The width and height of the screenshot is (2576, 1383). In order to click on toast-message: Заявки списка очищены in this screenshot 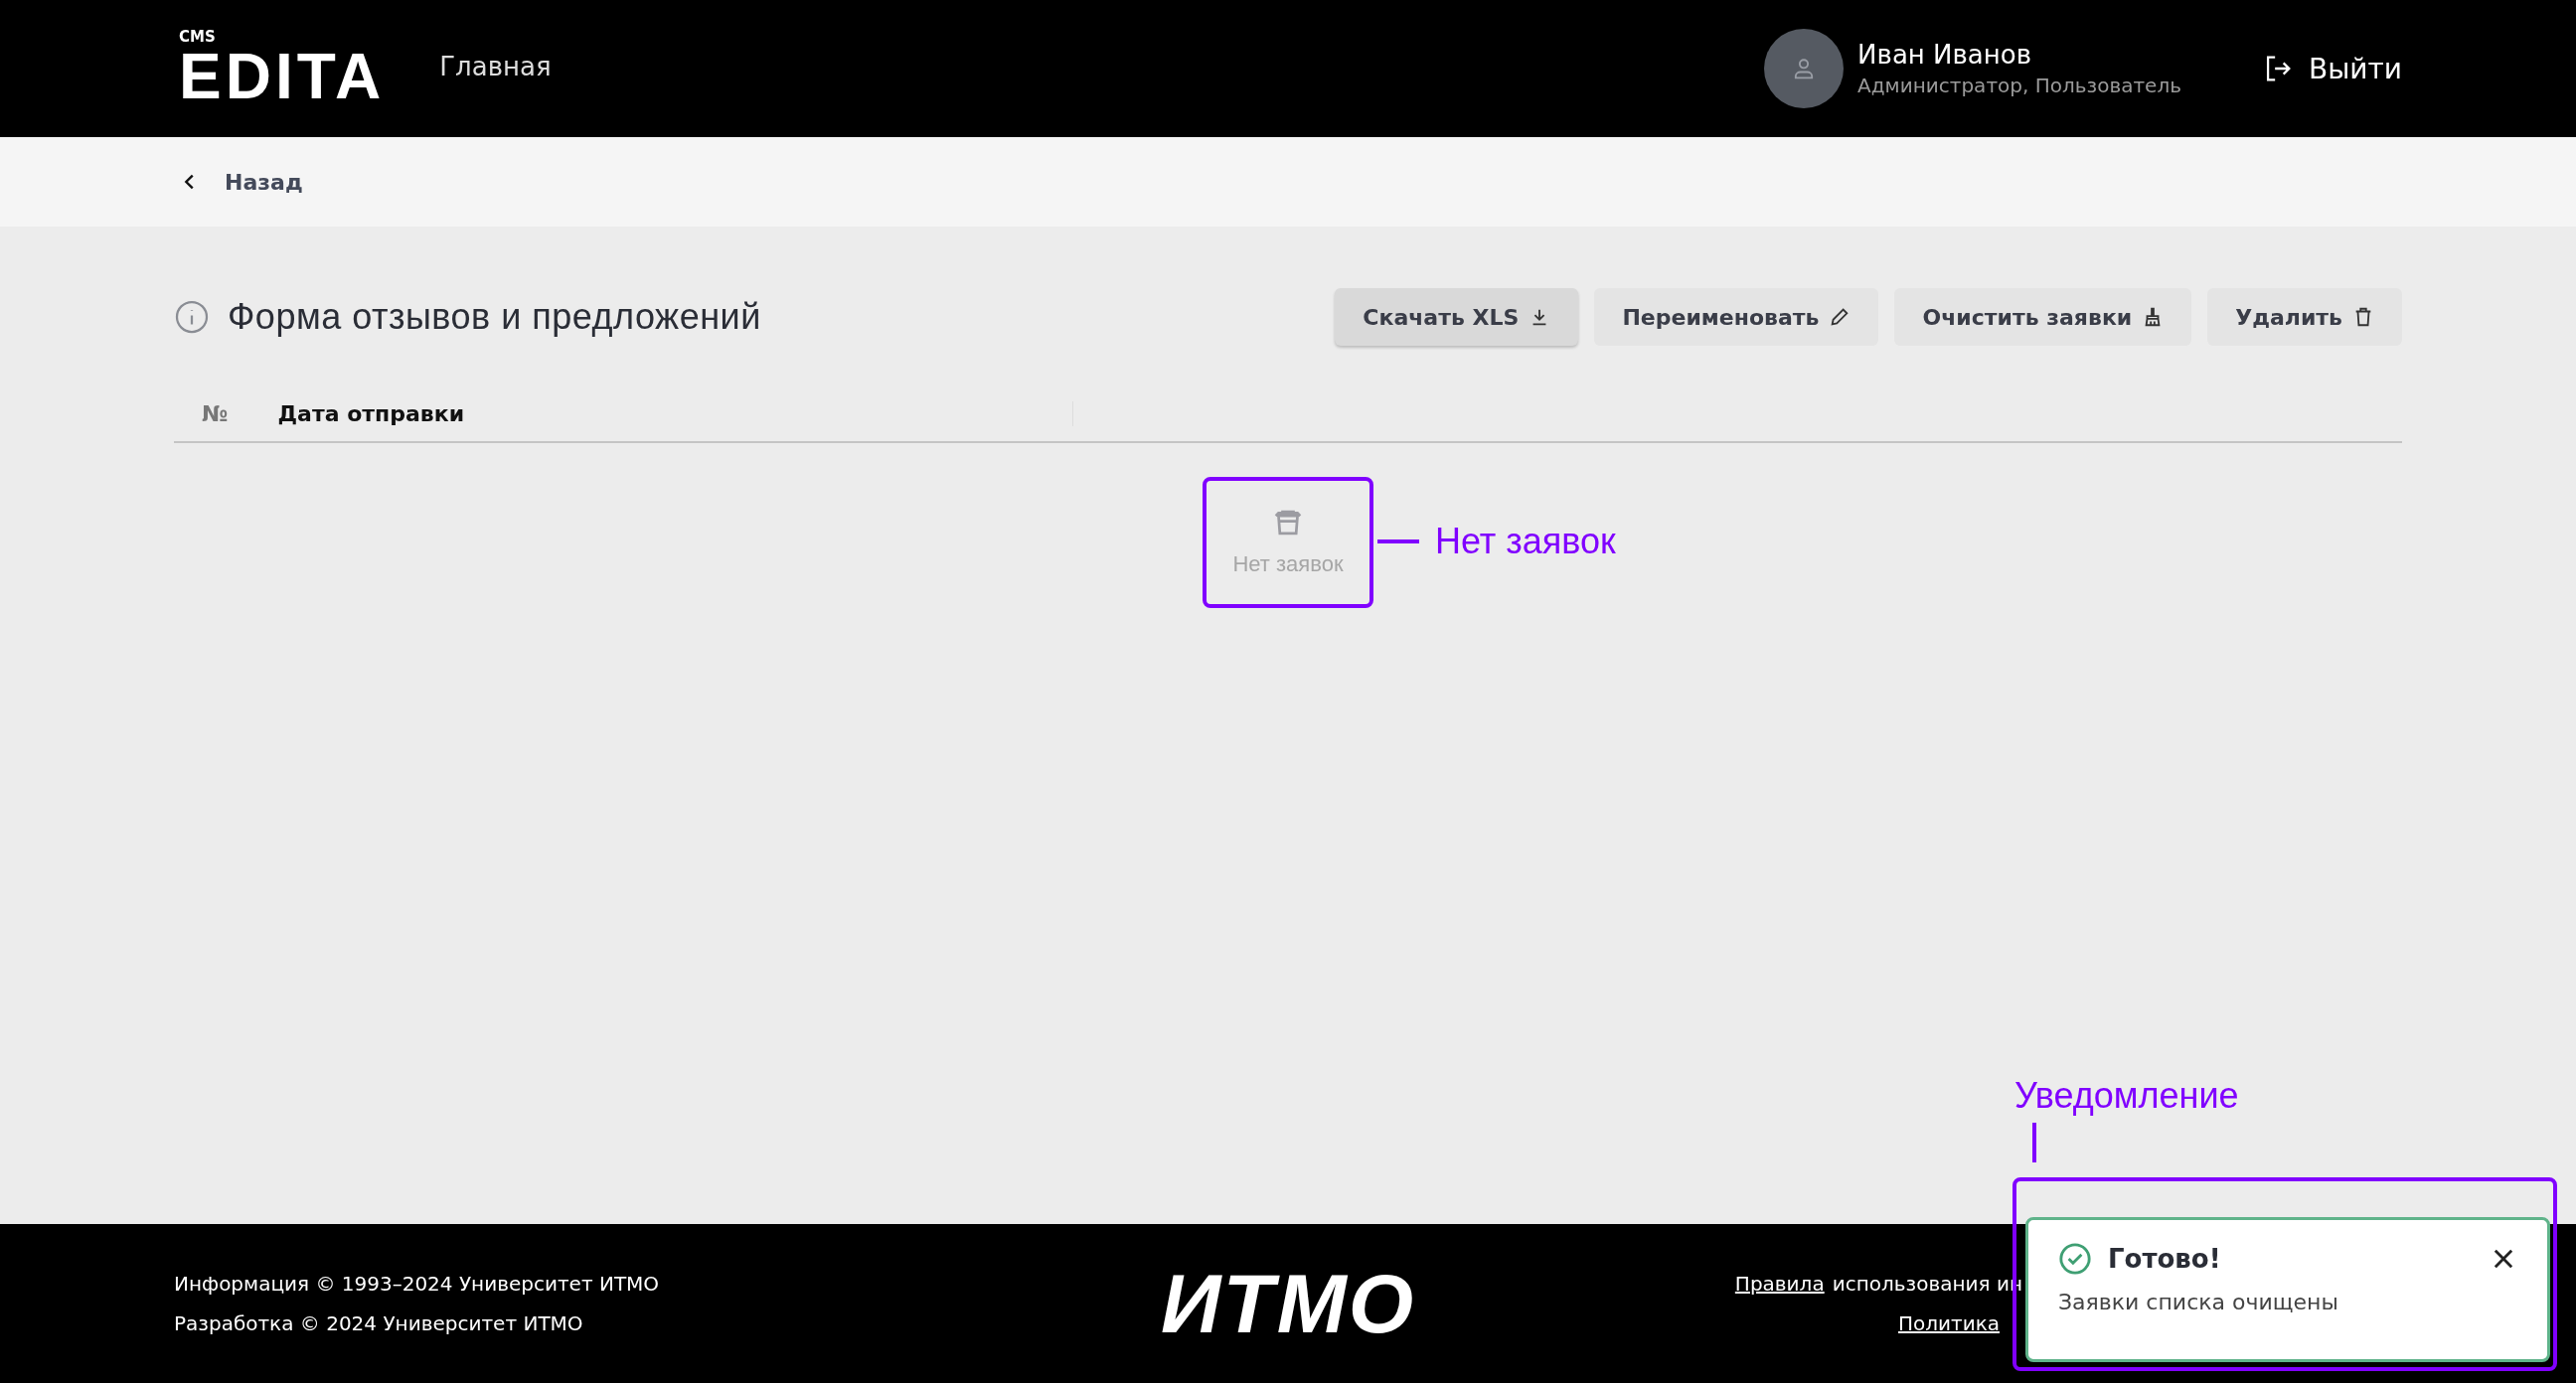, I will do `click(2198, 1302)`.